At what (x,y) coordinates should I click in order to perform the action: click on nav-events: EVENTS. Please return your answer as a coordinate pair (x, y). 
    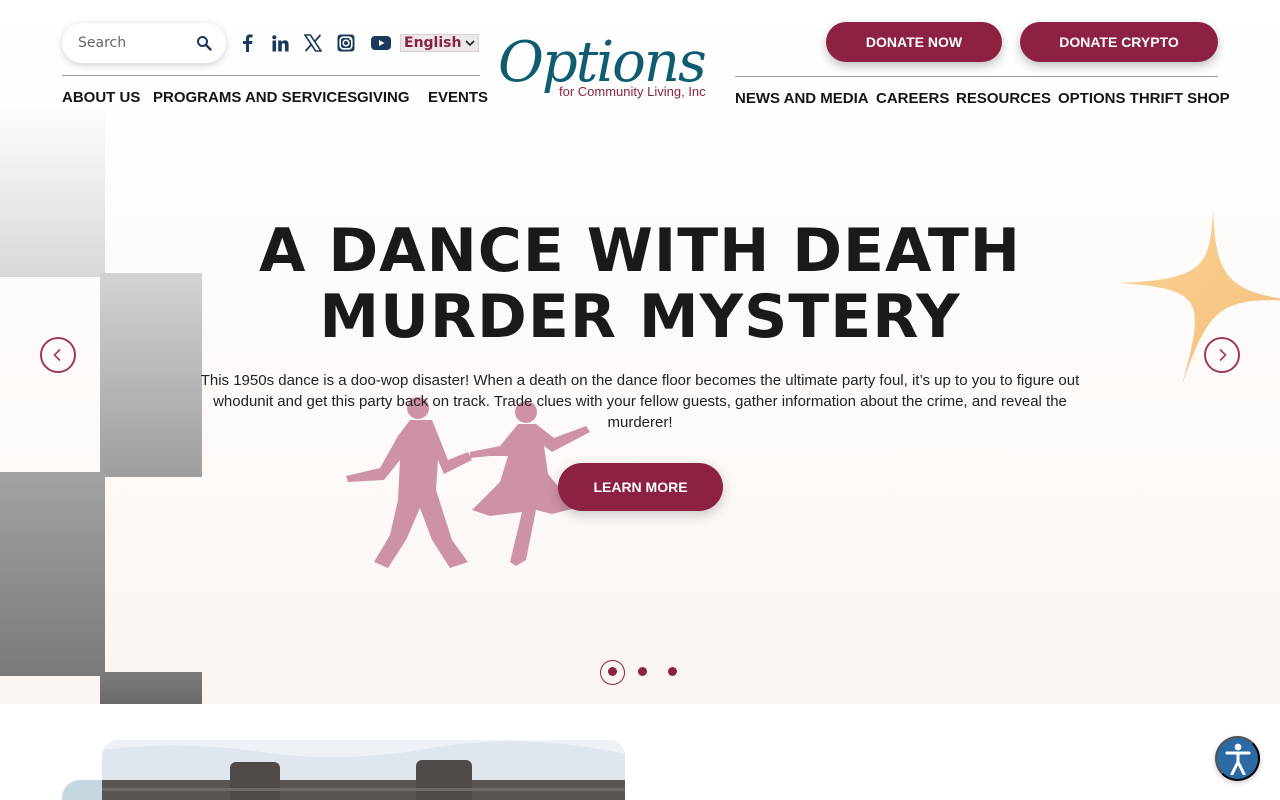
    Looking at the image, I should click on (458, 97).